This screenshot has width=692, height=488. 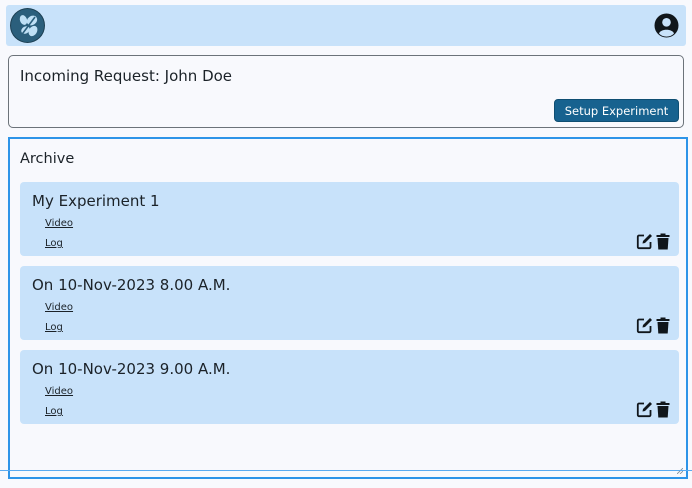 I want to click on selection-guide-line, so click(x=346, y=470).